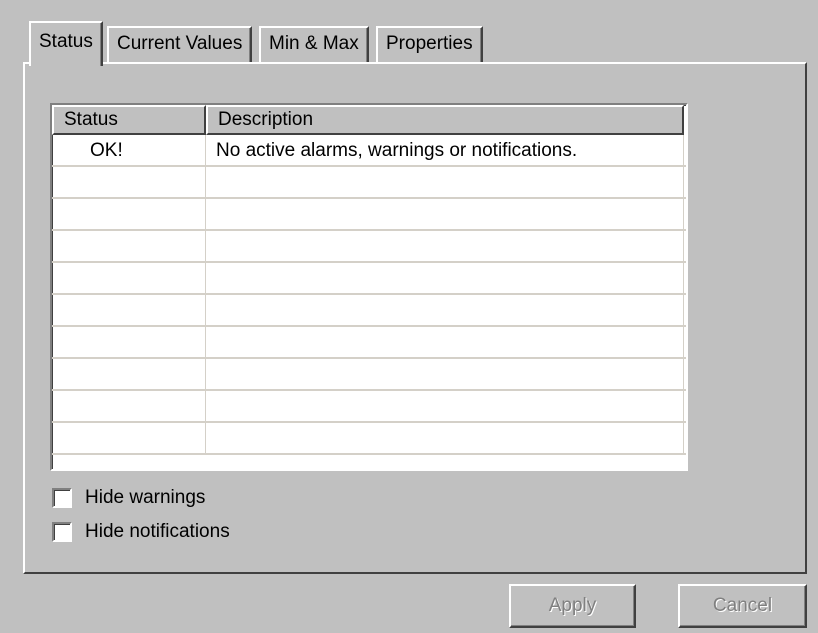  Describe the element at coordinates (129, 120) in the screenshot. I see `column-header-status: Status` at that location.